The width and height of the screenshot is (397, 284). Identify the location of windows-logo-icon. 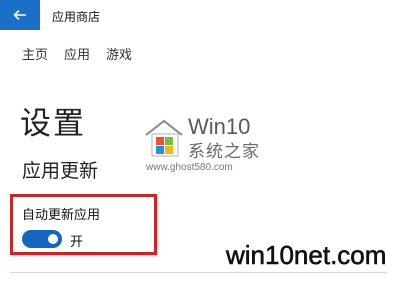
(164, 138).